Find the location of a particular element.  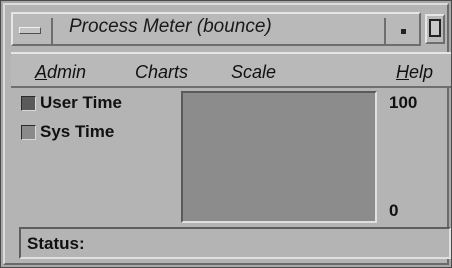

menu-admin: Admin is located at coordinates (60, 72).